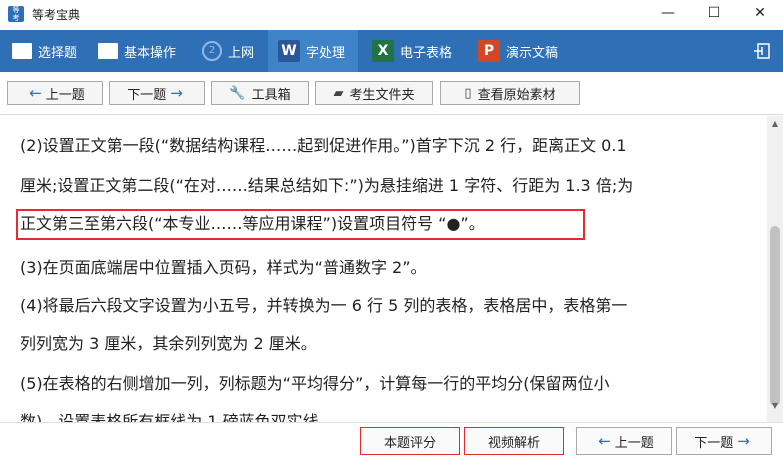  I want to click on content-line: 列列宽为 3 厘米，其余列列宽为 2 厘米。, so click(168, 343).